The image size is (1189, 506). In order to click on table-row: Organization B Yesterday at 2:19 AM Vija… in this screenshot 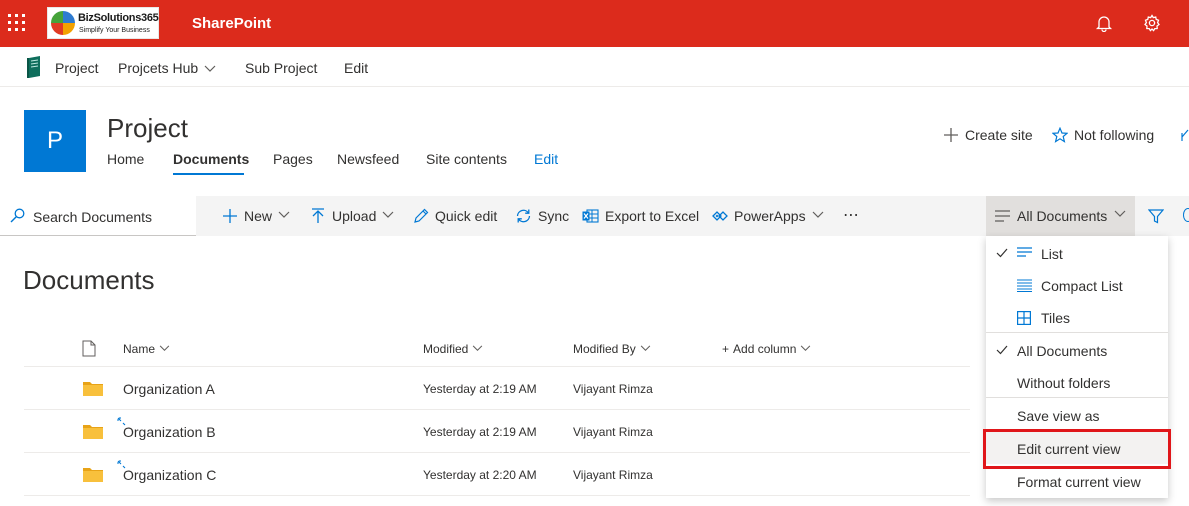, I will do `click(497, 431)`.